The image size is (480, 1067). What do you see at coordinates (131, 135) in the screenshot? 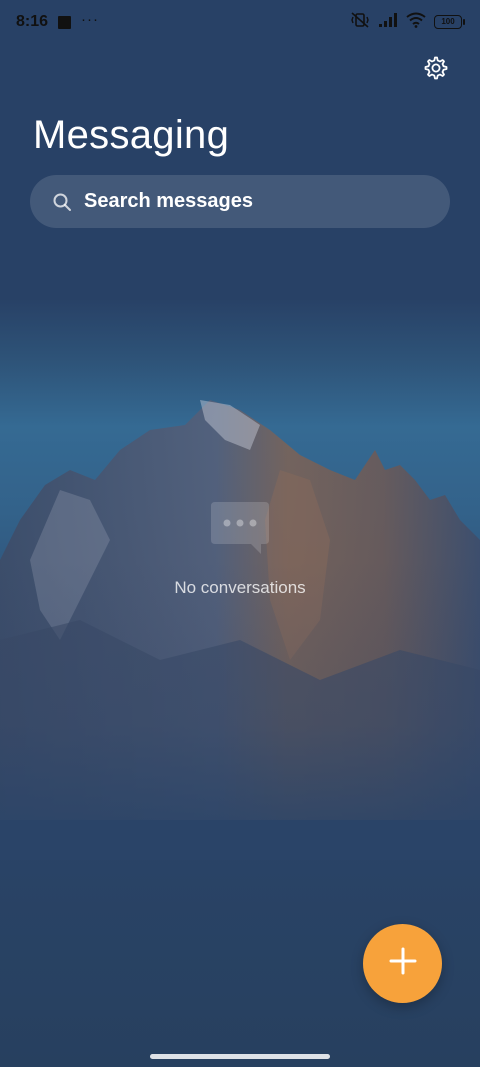
I see `page-title: Messaging` at bounding box center [131, 135].